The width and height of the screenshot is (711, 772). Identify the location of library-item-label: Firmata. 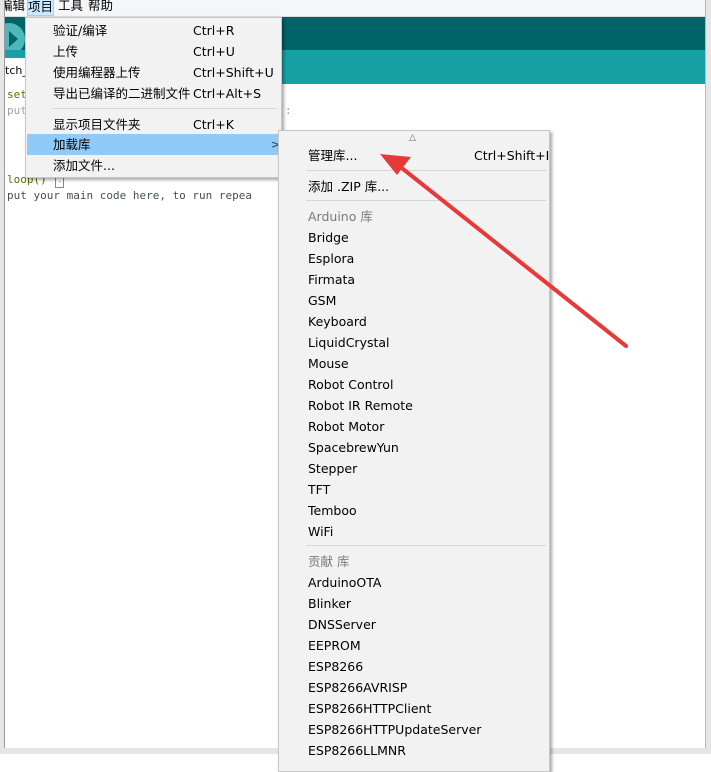
(332, 279).